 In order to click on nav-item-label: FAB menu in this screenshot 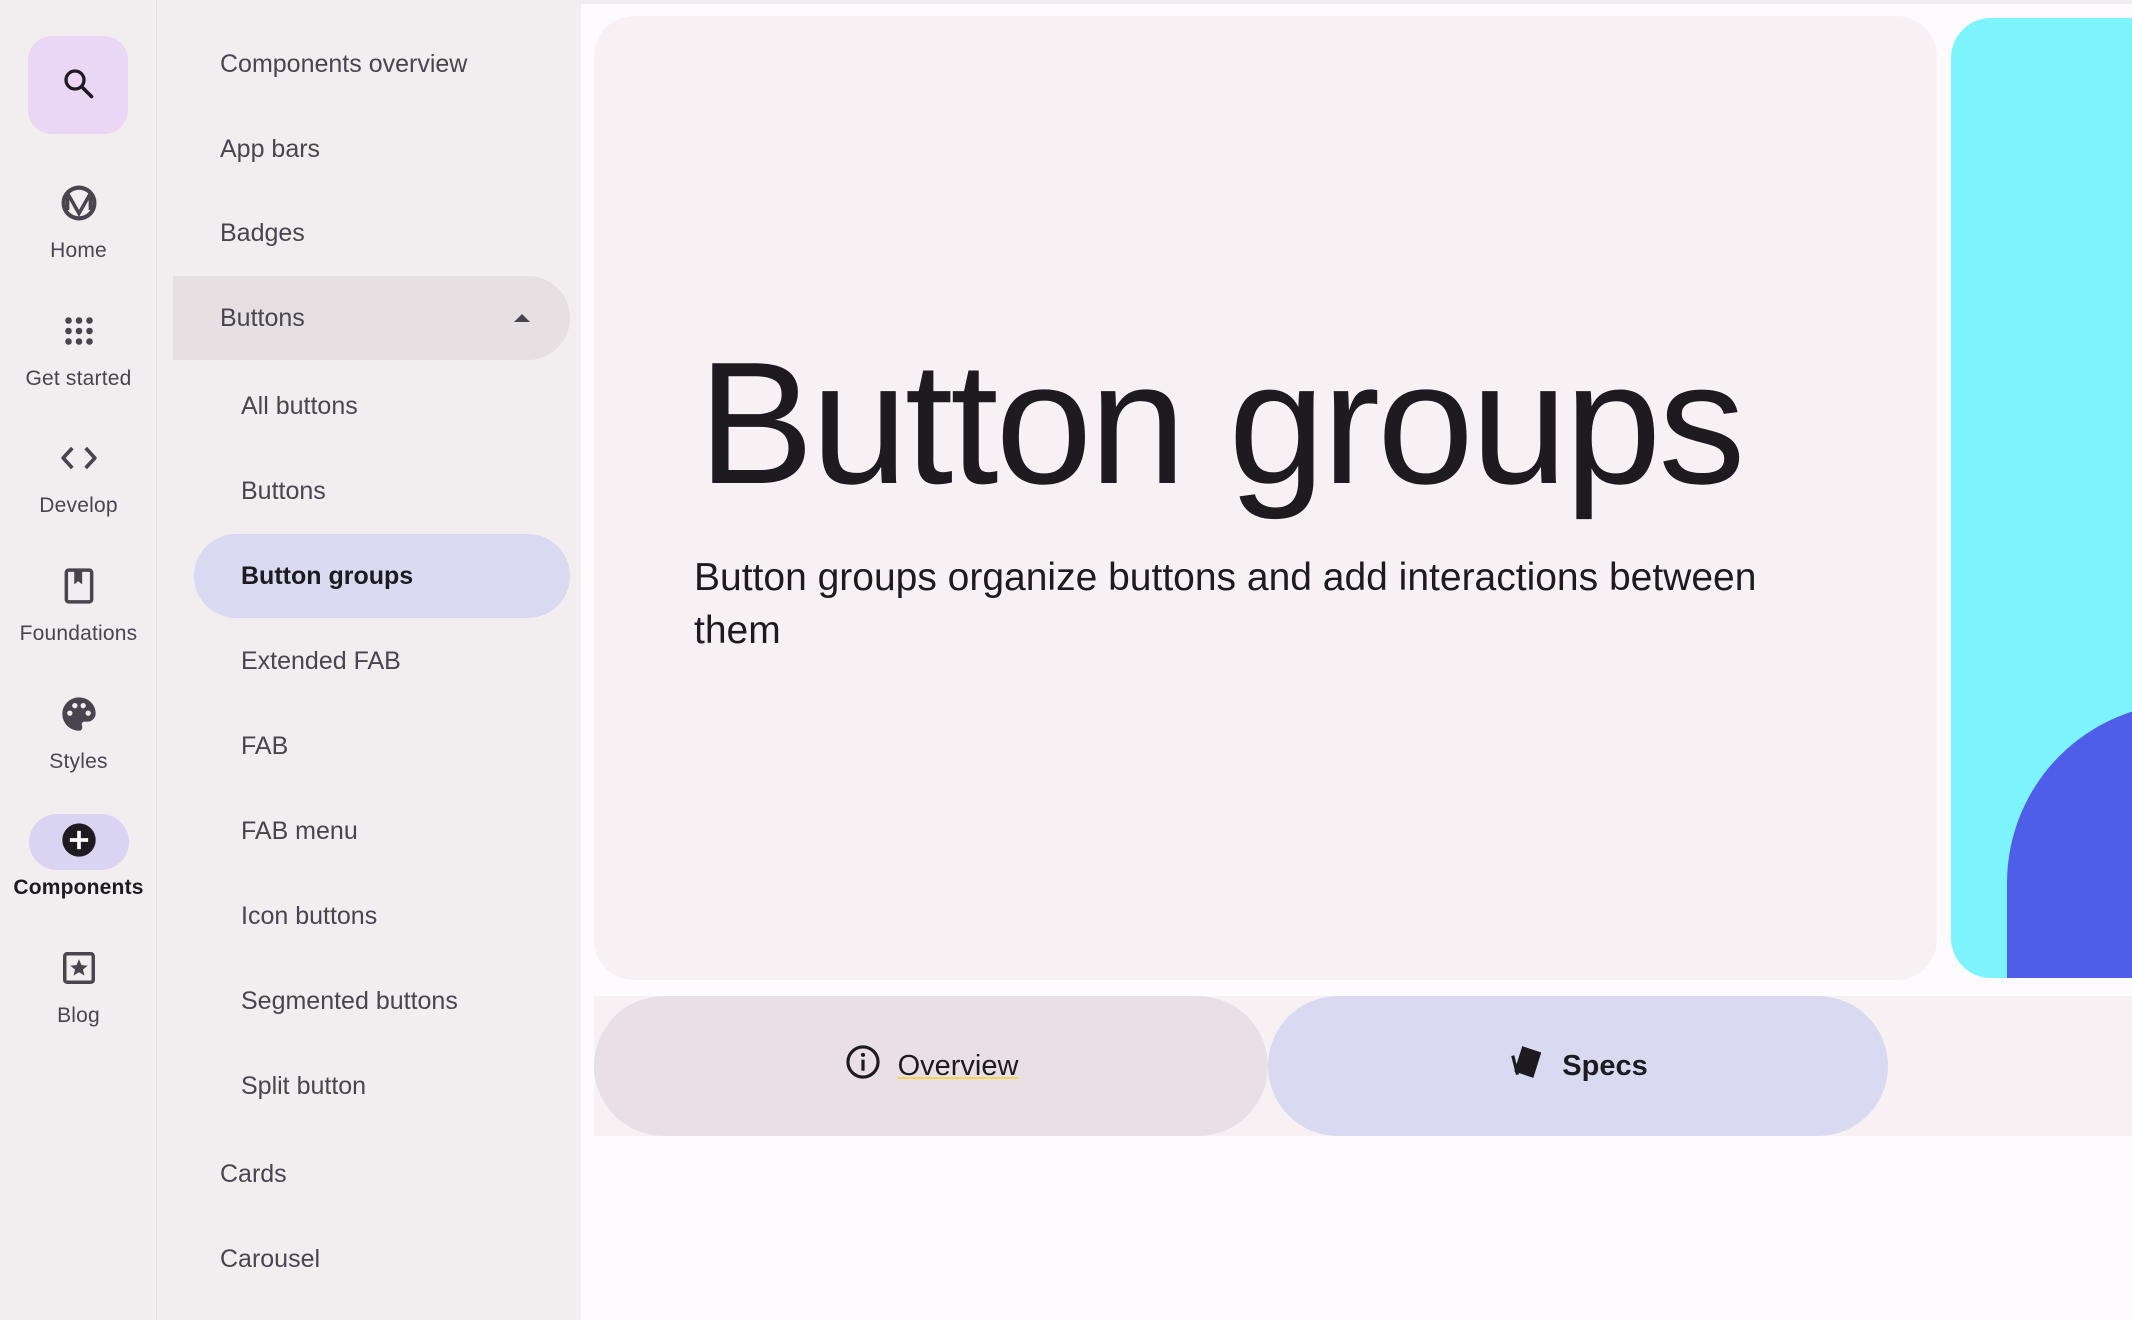, I will do `click(299, 830)`.